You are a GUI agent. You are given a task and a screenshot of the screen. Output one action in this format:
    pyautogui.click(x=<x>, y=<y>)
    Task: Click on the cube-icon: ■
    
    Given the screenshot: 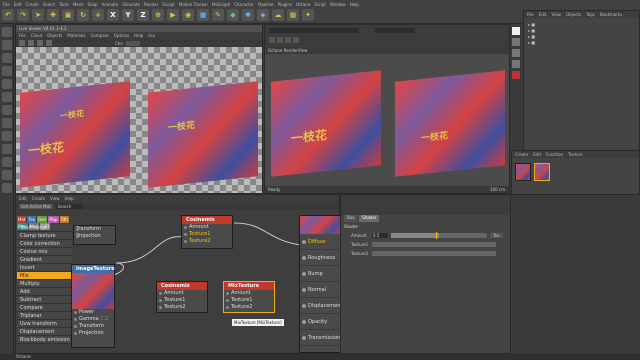 What is the action you would take?
    pyautogui.click(x=203, y=15)
    